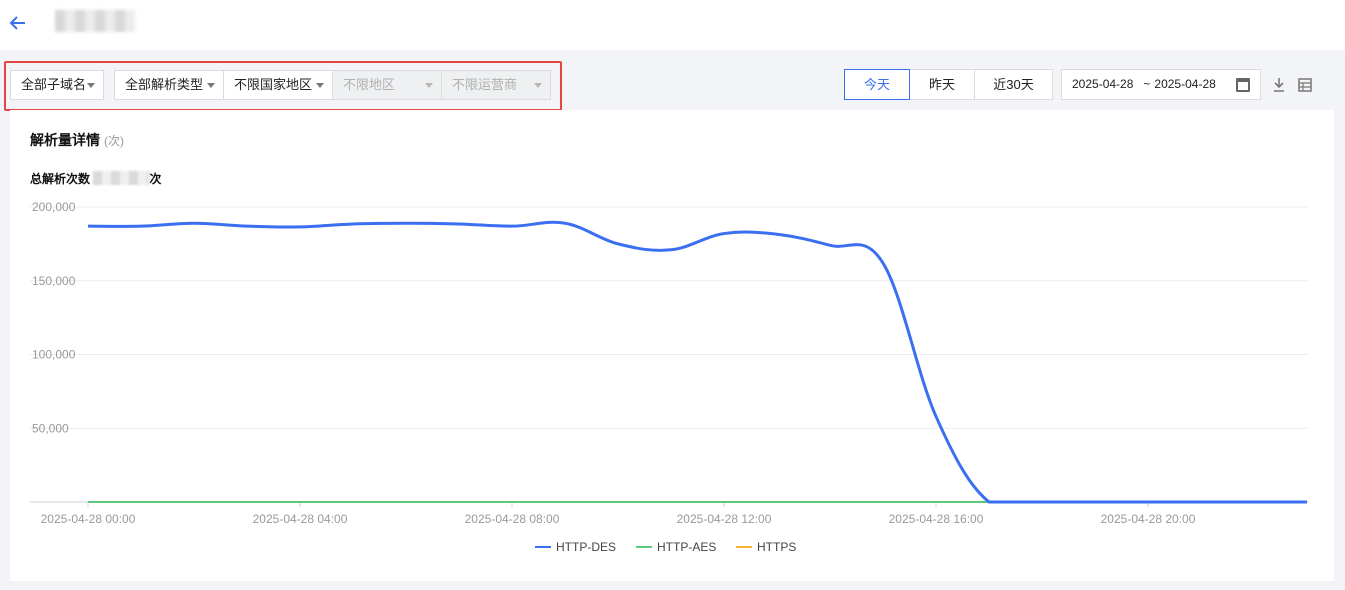 This screenshot has height=590, width=1345. I want to click on region-select: 不限地区, so click(387, 85).